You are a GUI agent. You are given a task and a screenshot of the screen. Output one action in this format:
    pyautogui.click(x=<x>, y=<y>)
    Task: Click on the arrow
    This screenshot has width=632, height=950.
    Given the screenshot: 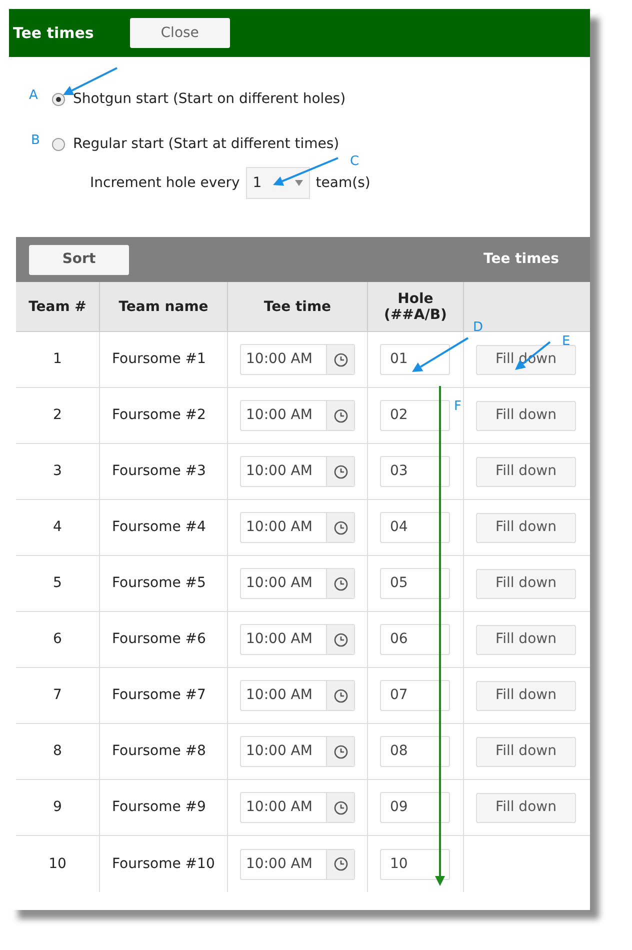 What is the action you would take?
    pyautogui.click(x=440, y=354)
    